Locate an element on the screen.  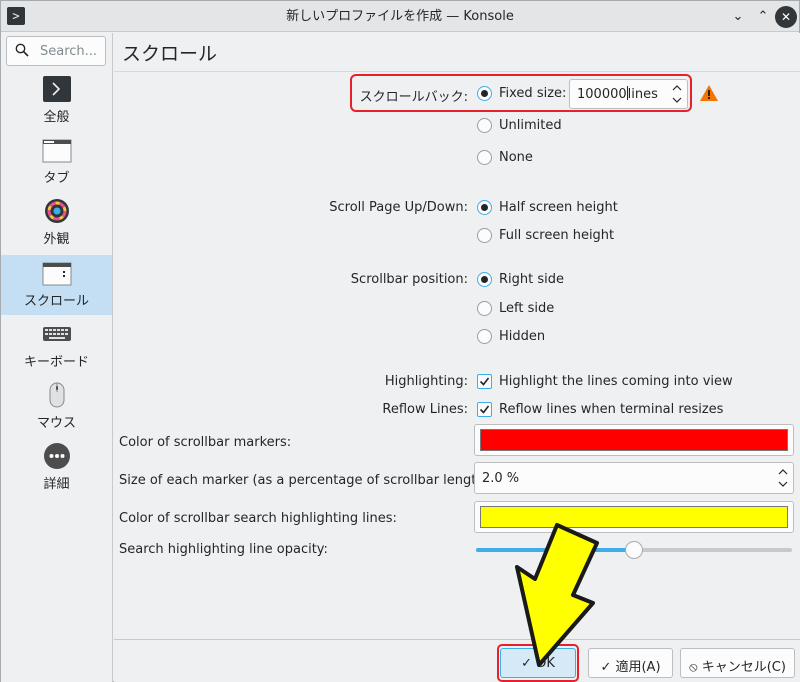
mouse-icon is located at coordinates (57, 395).